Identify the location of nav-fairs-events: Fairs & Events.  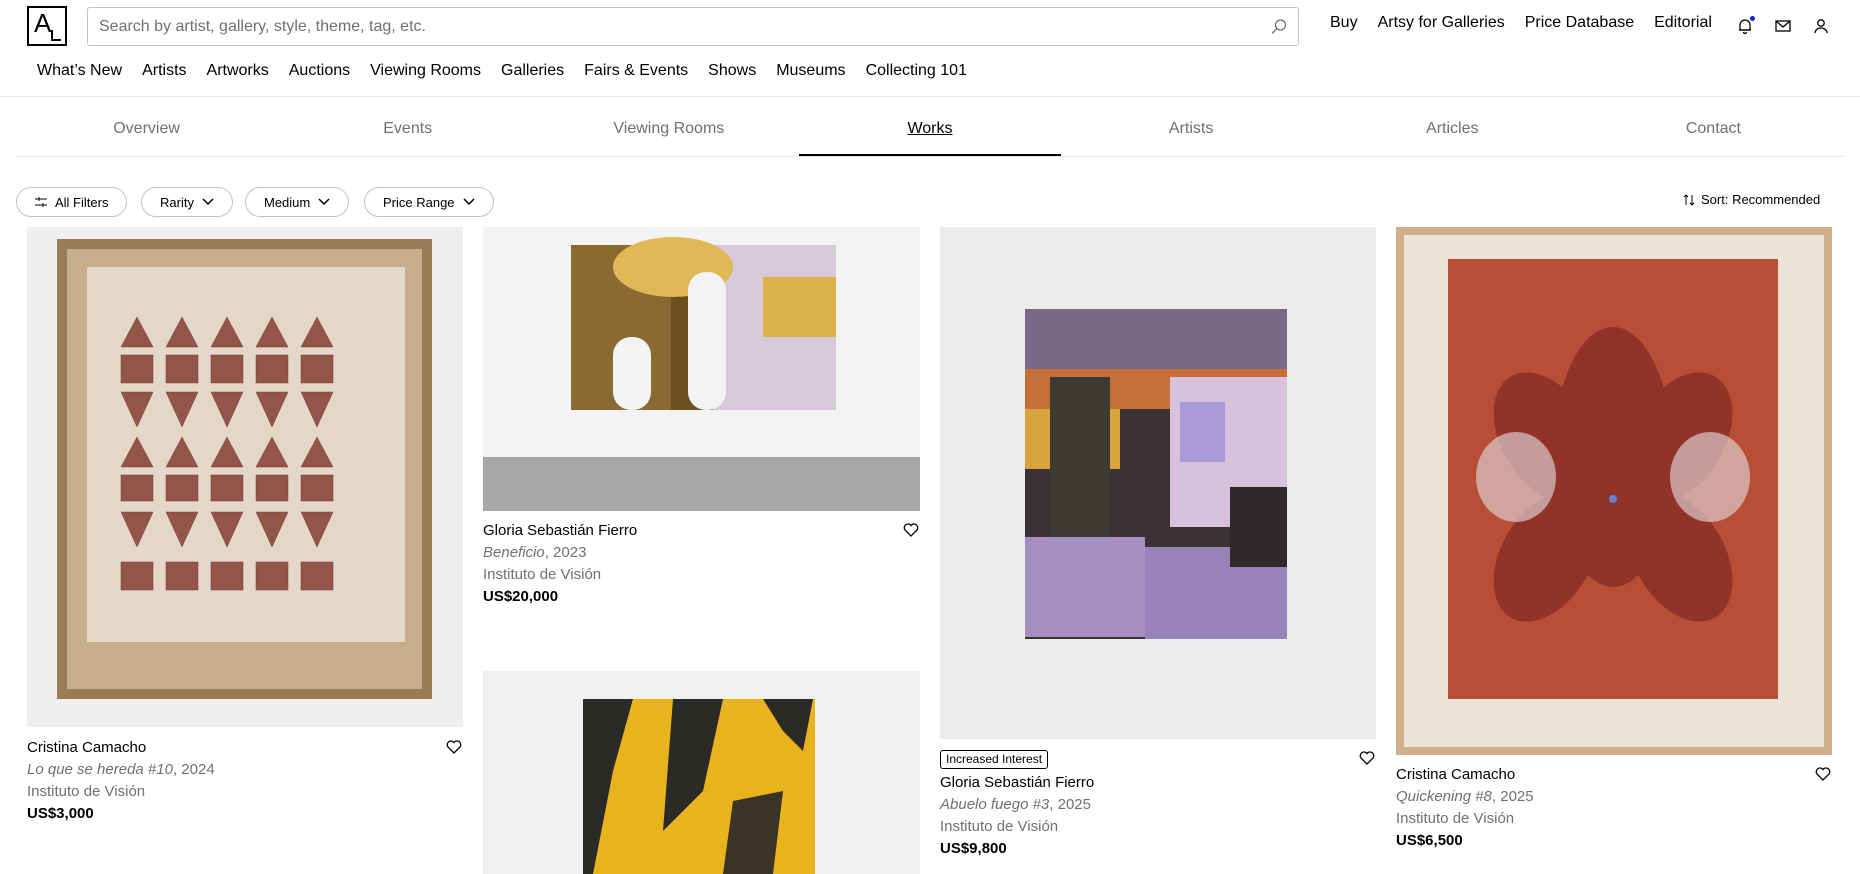
(636, 71).